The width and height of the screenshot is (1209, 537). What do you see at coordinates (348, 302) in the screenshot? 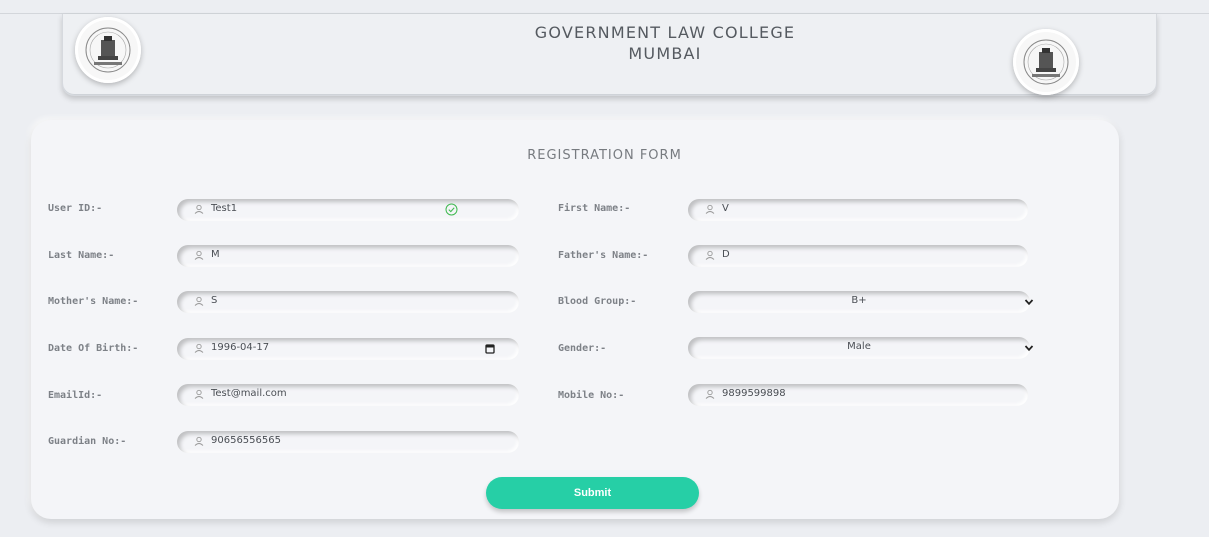
I see `mother-name-input: S` at bounding box center [348, 302].